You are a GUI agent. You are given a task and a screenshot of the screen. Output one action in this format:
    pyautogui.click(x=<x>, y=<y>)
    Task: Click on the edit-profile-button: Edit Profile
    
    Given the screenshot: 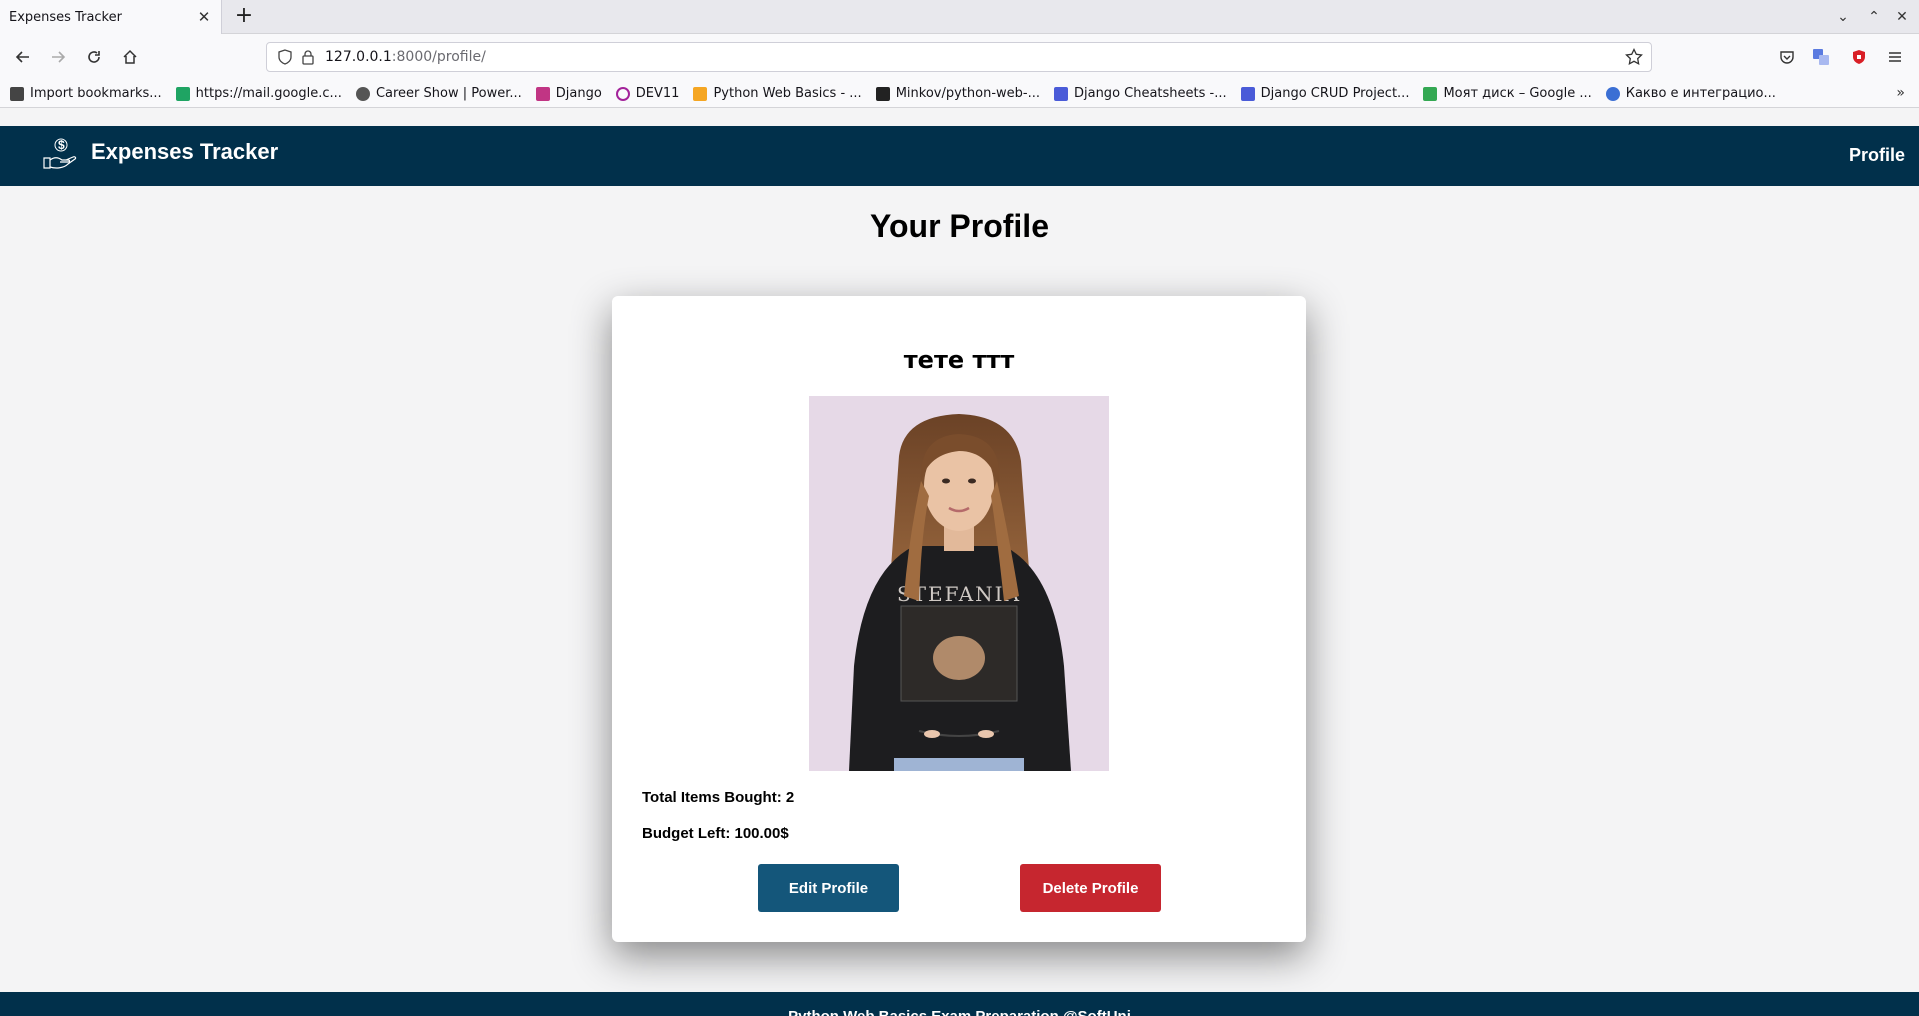 What is the action you would take?
    pyautogui.click(x=828, y=888)
    